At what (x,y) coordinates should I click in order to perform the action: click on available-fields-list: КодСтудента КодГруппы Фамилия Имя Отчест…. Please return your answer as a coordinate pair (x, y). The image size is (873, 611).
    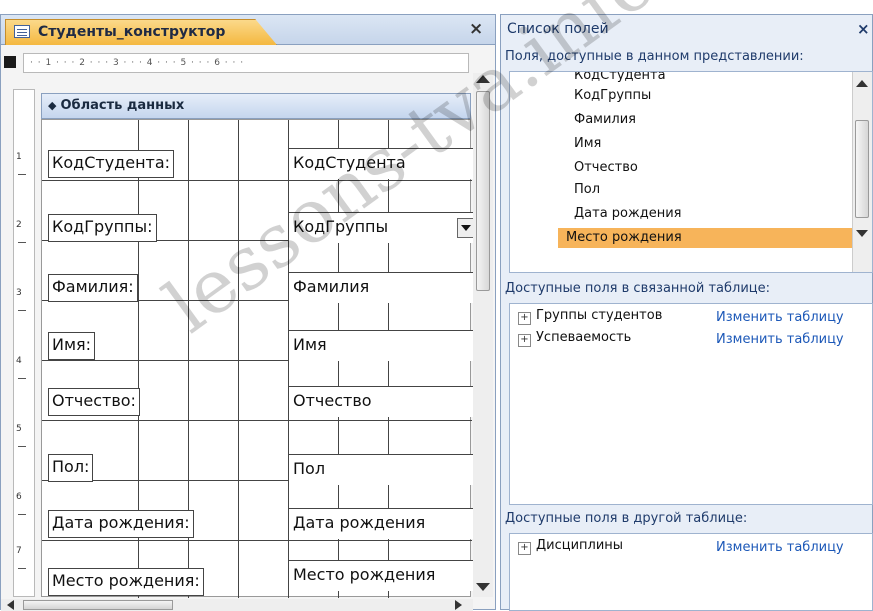
    Looking at the image, I should click on (691, 172).